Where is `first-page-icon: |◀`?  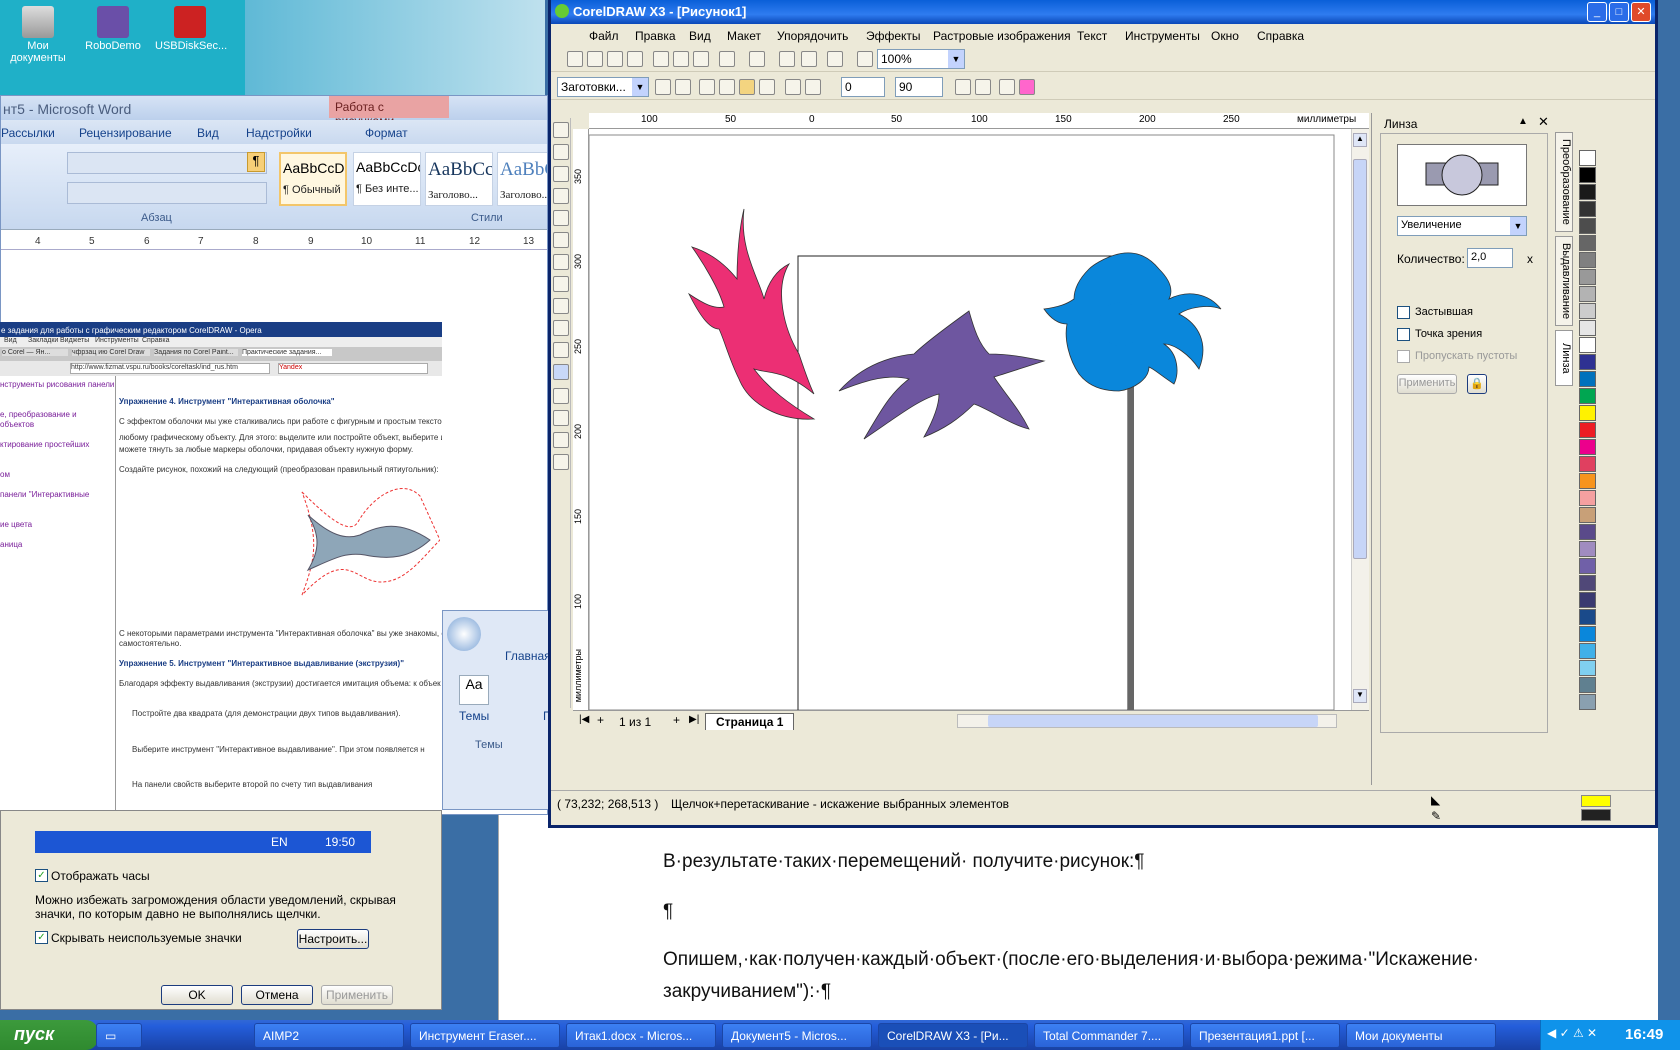 first-page-icon: |◀ is located at coordinates (586, 721).